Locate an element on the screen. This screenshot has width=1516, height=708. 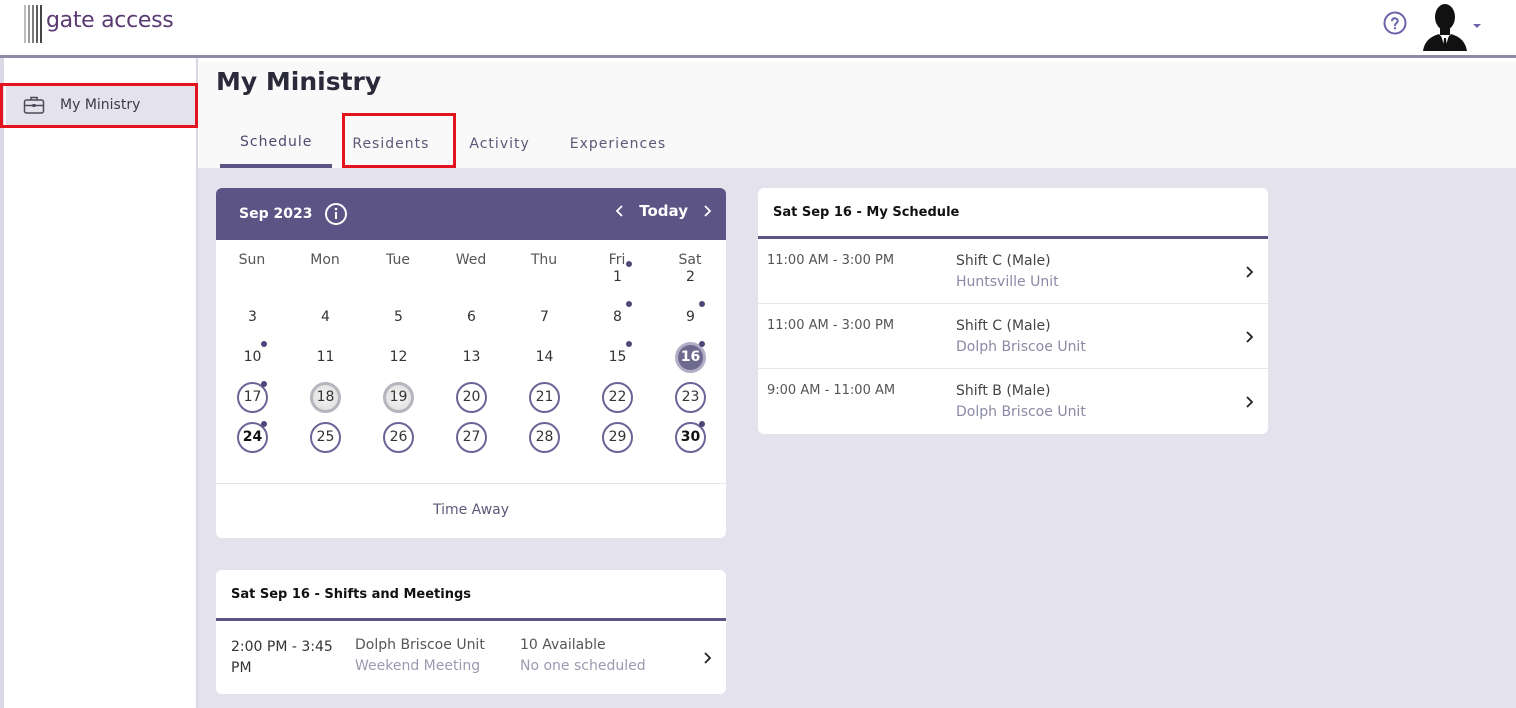
calendar-day: 22 is located at coordinates (617, 397).